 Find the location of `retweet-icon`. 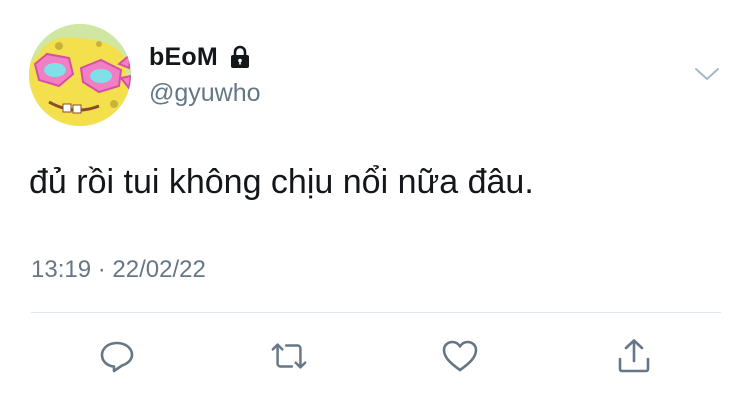

retweet-icon is located at coordinates (289, 356).